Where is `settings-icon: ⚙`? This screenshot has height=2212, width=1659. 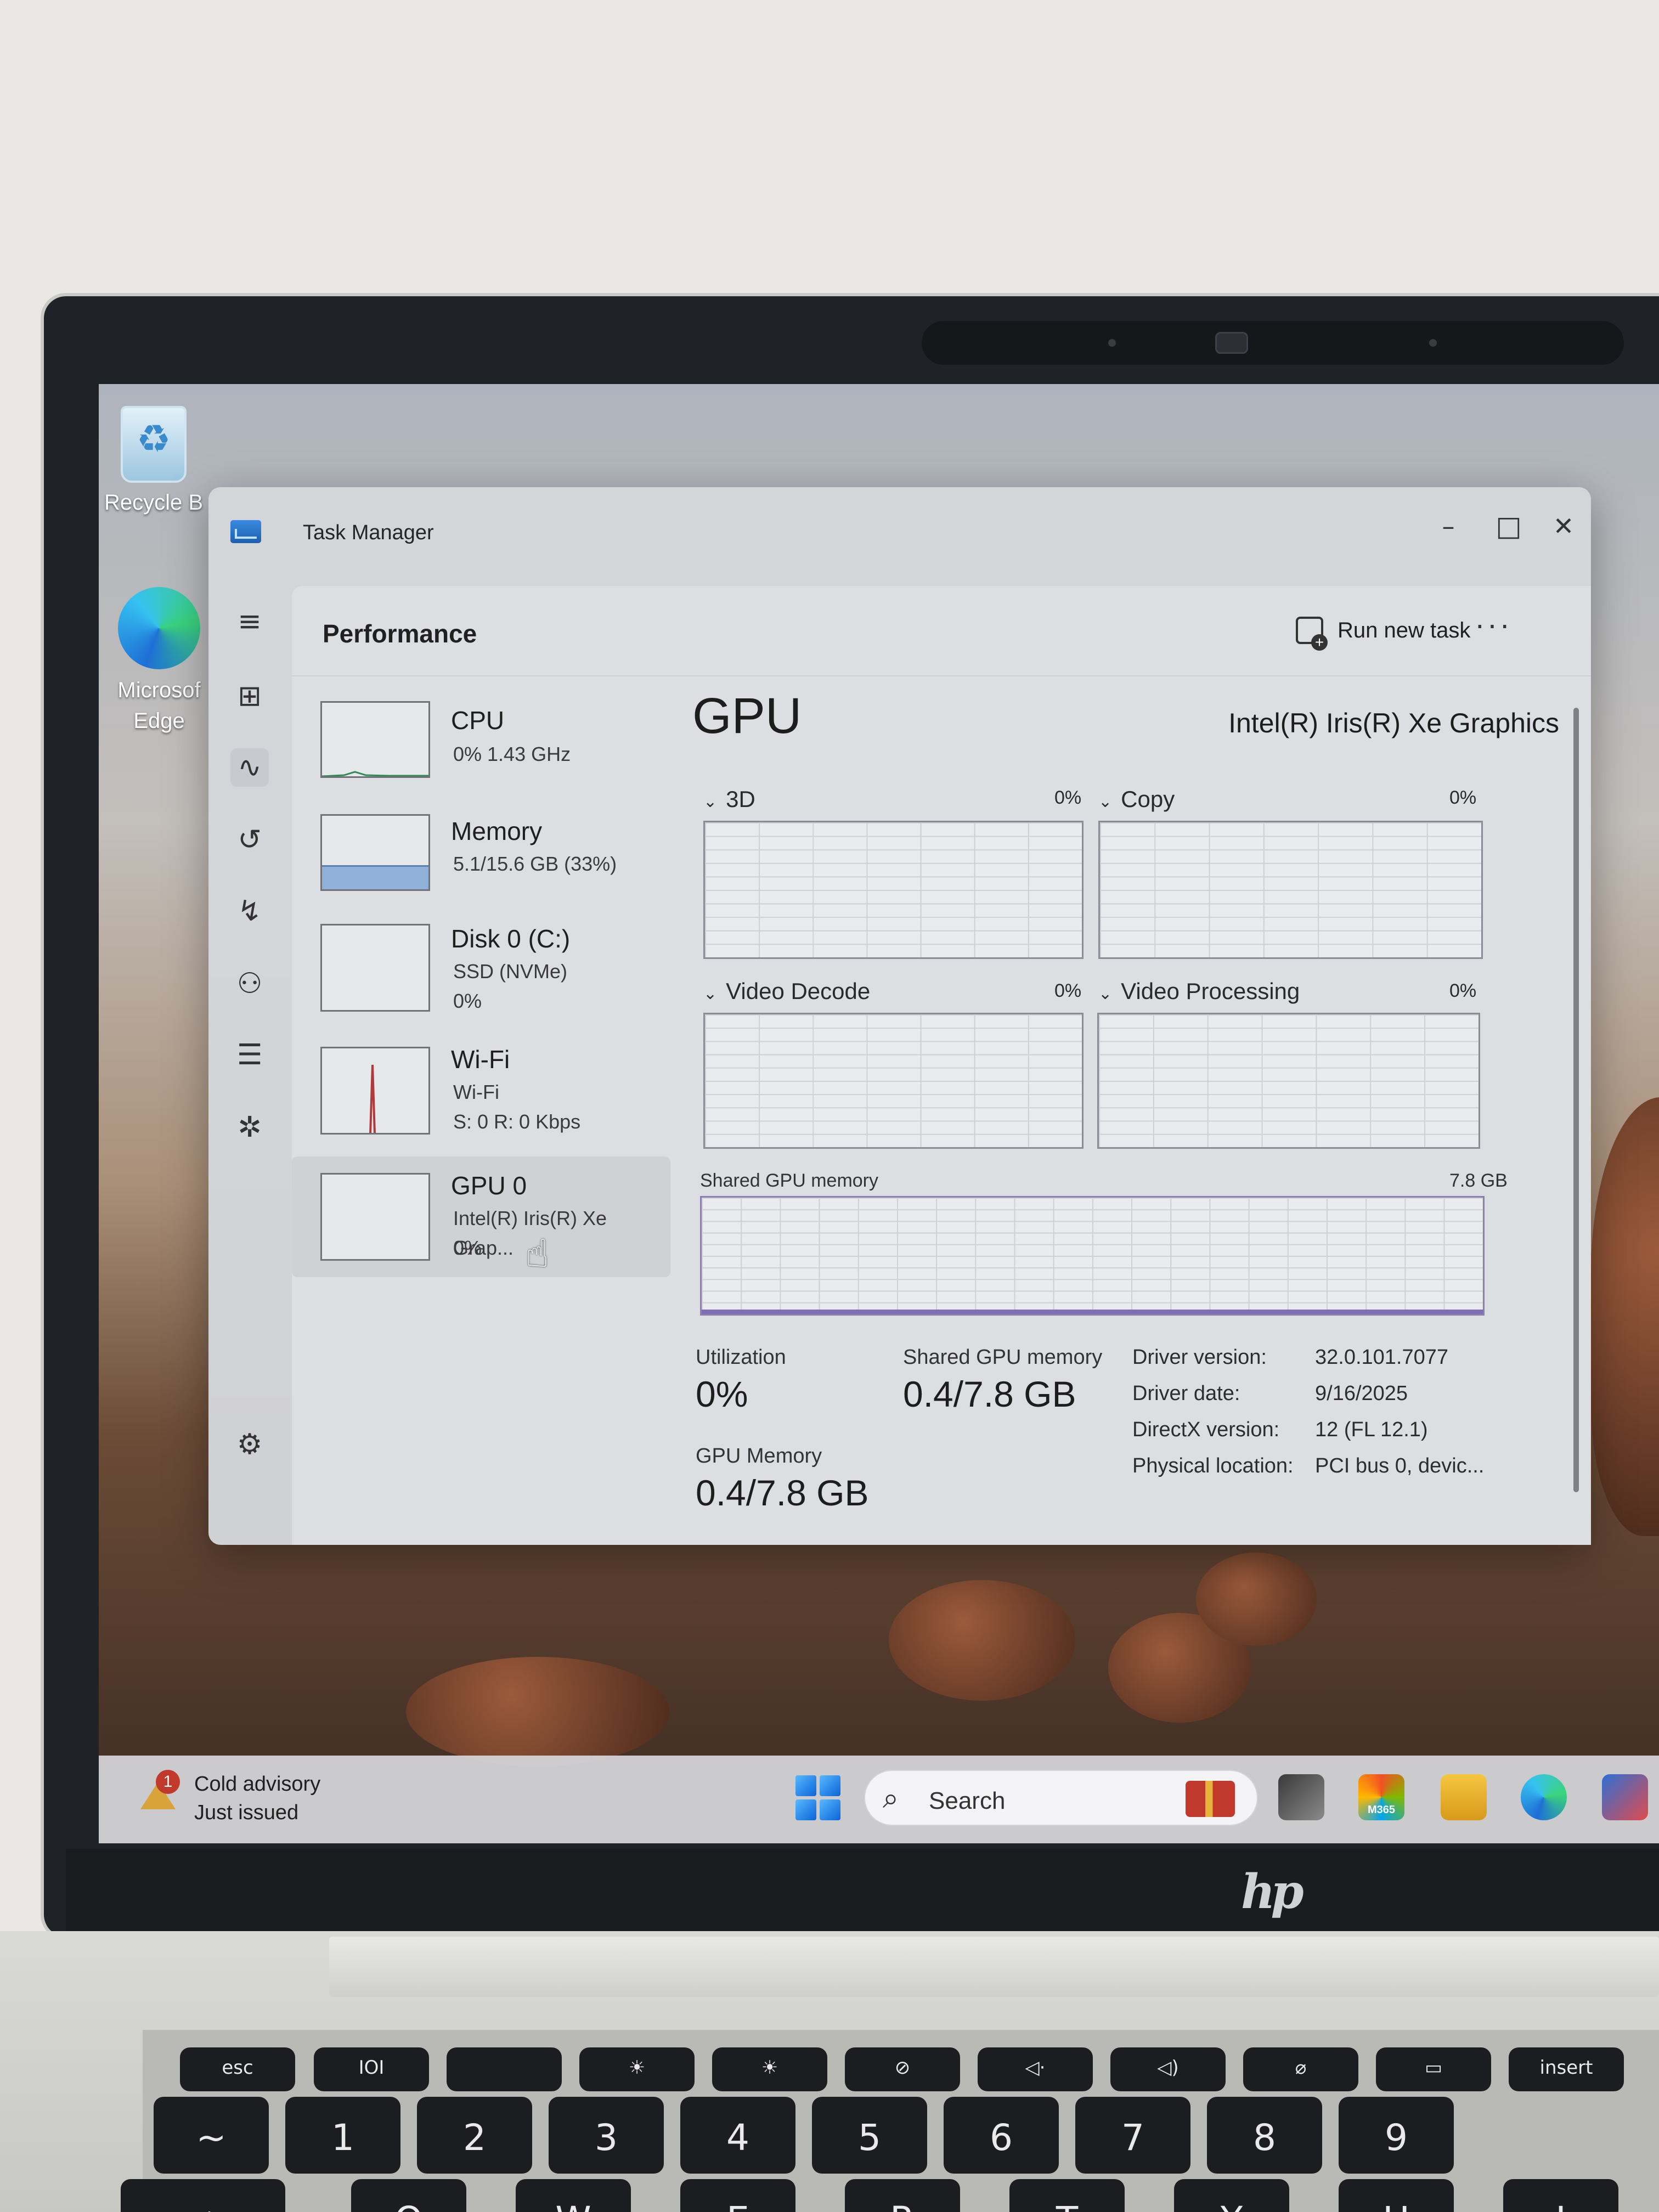
settings-icon: ⚙ is located at coordinates (250, 1445).